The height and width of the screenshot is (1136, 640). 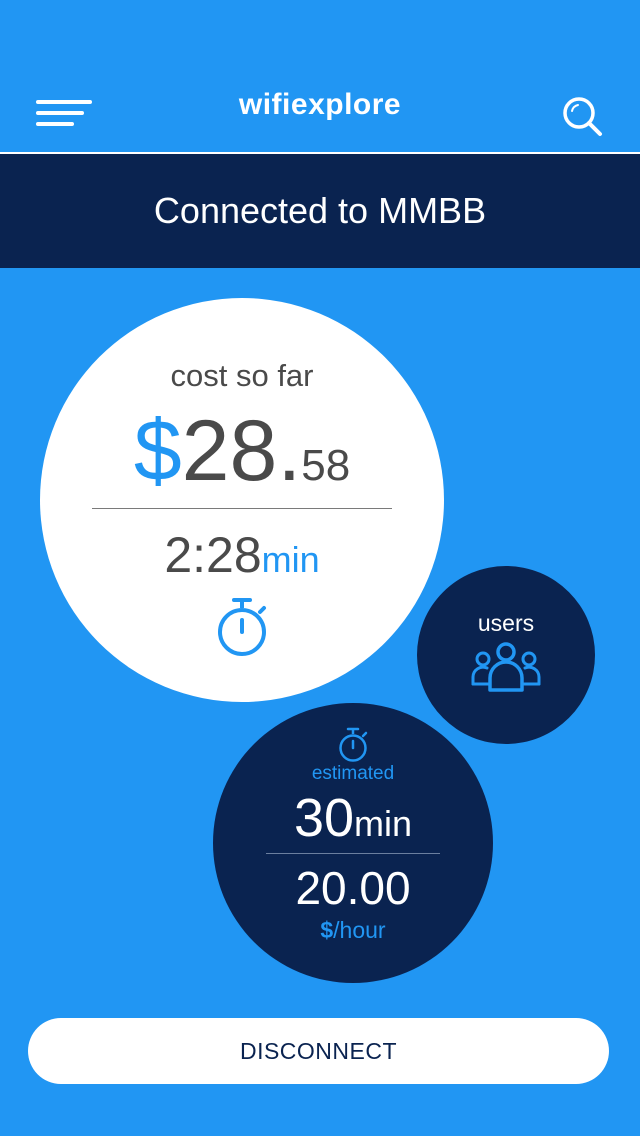 What do you see at coordinates (326, 465) in the screenshot?
I see `cost-cents-amount: 58` at bounding box center [326, 465].